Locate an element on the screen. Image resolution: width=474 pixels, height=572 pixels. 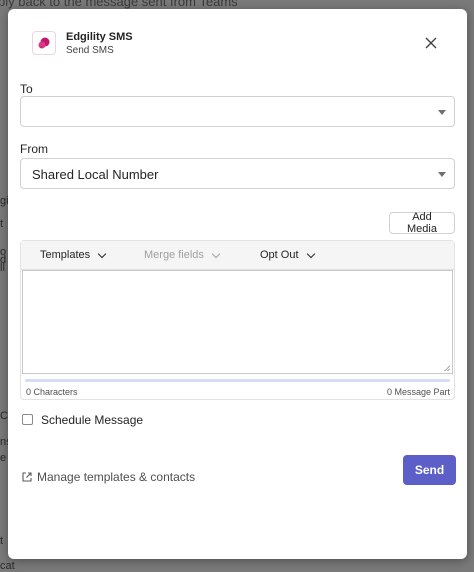
resize-handle-icon is located at coordinates (447, 368).